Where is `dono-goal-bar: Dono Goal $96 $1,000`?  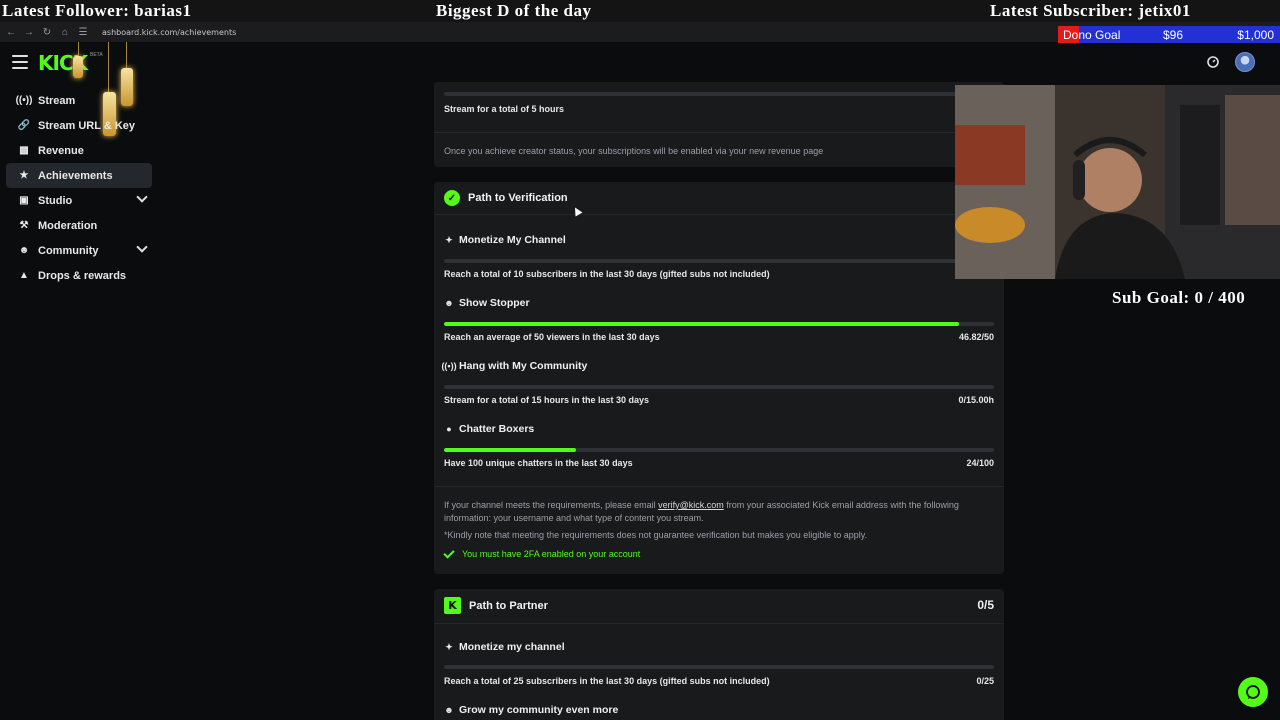 dono-goal-bar: Dono Goal $96 $1,000 is located at coordinates (1169, 34).